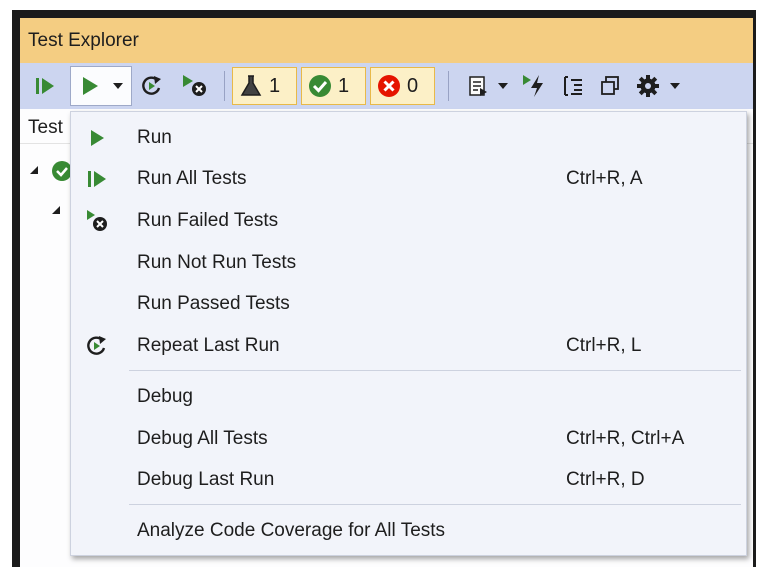  Describe the element at coordinates (408, 263) in the screenshot. I see `menu-item-run-not-run-tests: Run Not Run Tests` at that location.